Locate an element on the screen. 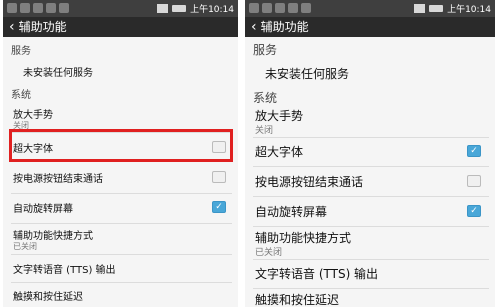 This screenshot has height=307, width=500. large-font-label: 超大字体 is located at coordinates (279, 152).